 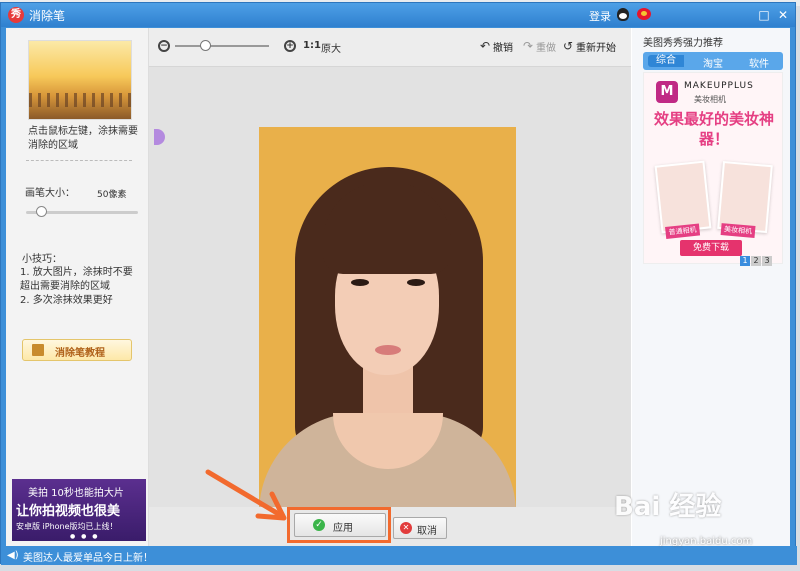 I want to click on tab-taobao: 淘宝, so click(x=713, y=62).